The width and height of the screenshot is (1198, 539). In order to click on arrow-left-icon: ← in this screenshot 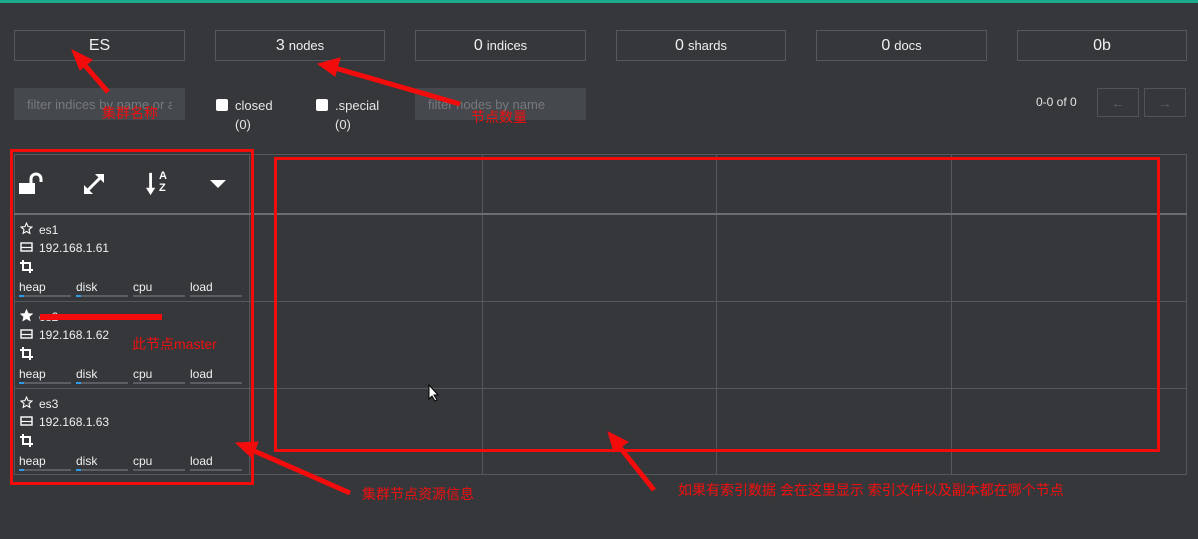, I will do `click(1118, 102)`.